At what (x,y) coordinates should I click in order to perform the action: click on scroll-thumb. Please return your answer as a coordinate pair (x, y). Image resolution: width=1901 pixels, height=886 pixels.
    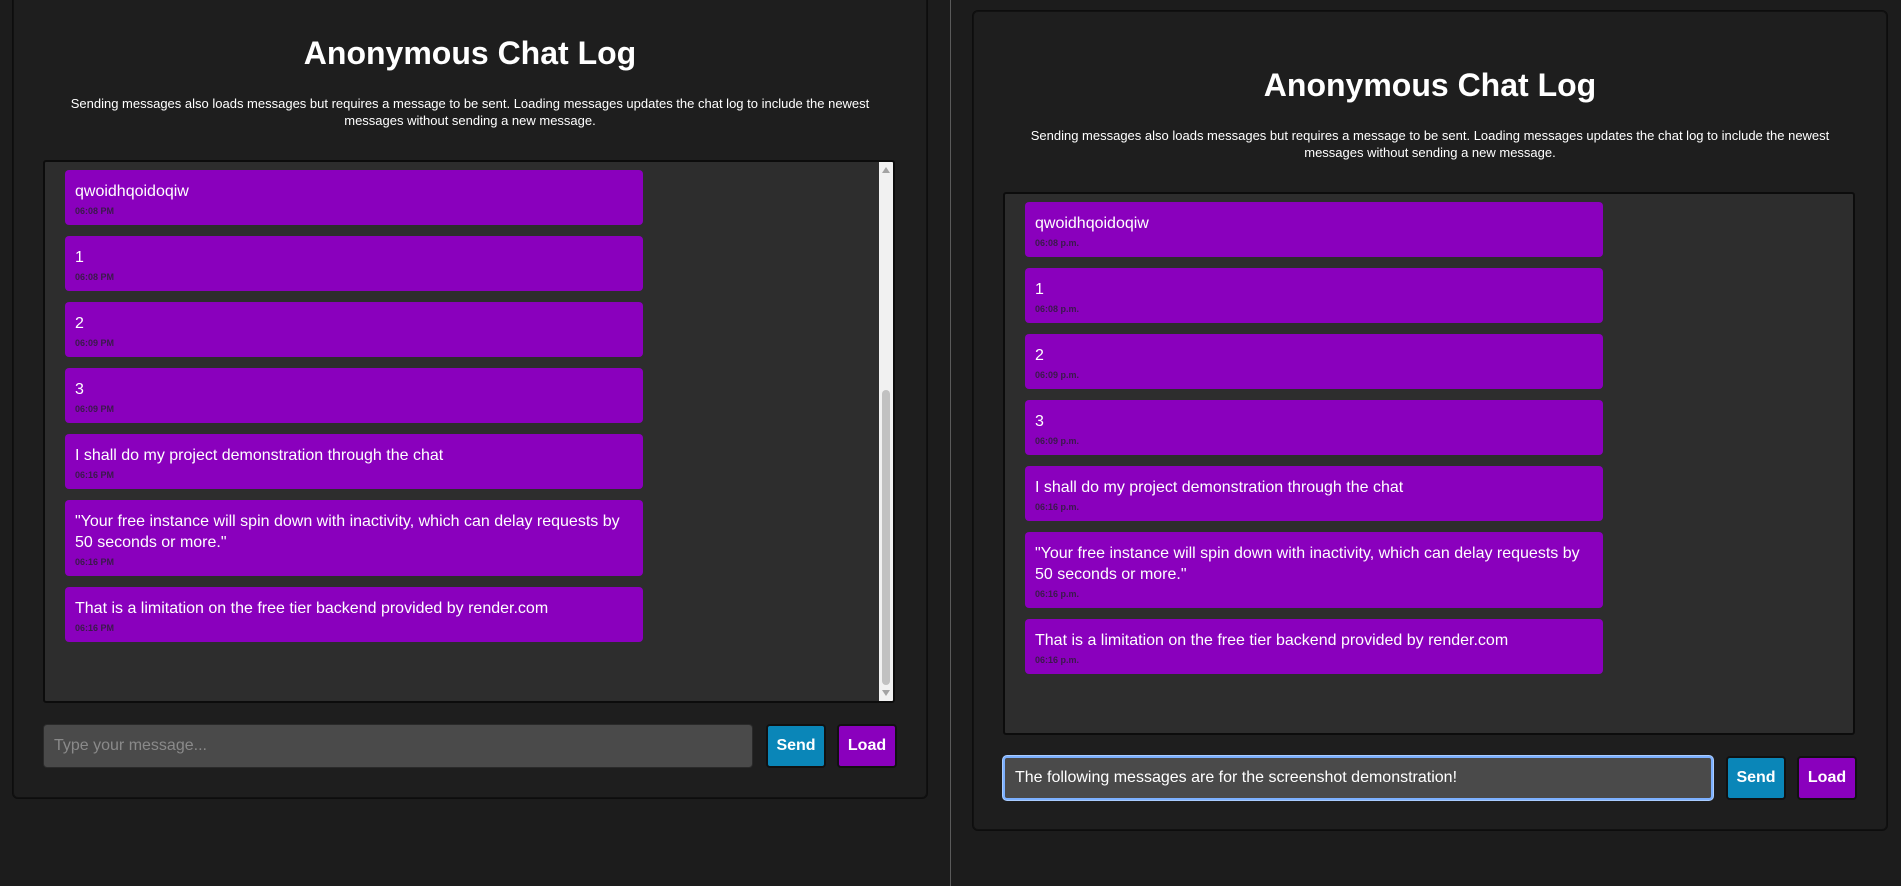
    Looking at the image, I should click on (886, 537).